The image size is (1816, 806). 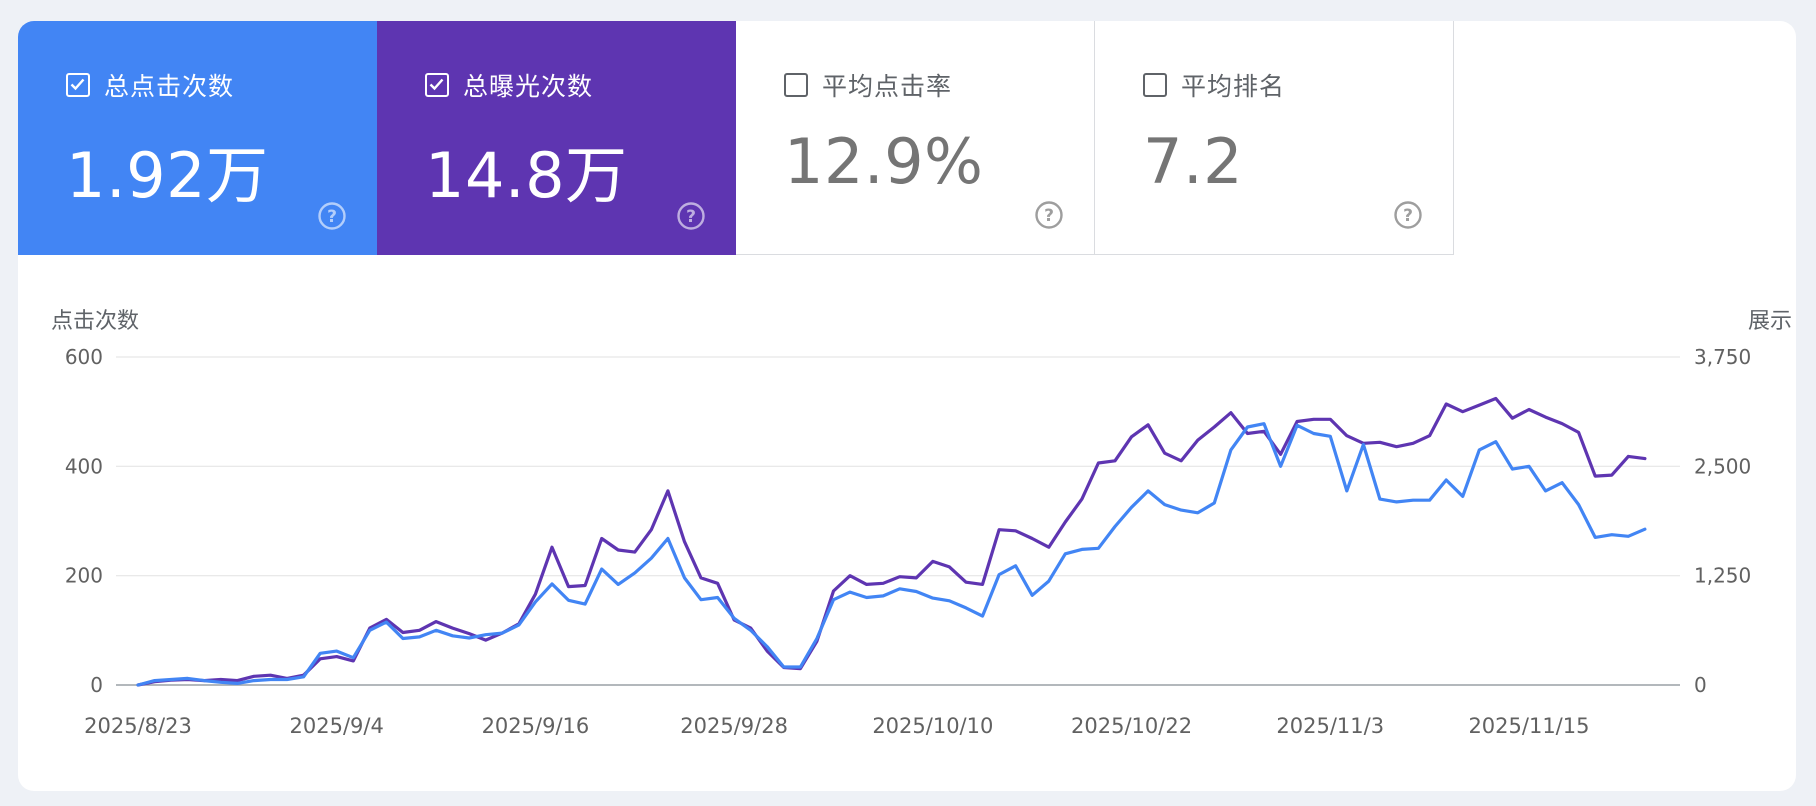 I want to click on x-tick-label: 2025/10/10, so click(x=932, y=726).